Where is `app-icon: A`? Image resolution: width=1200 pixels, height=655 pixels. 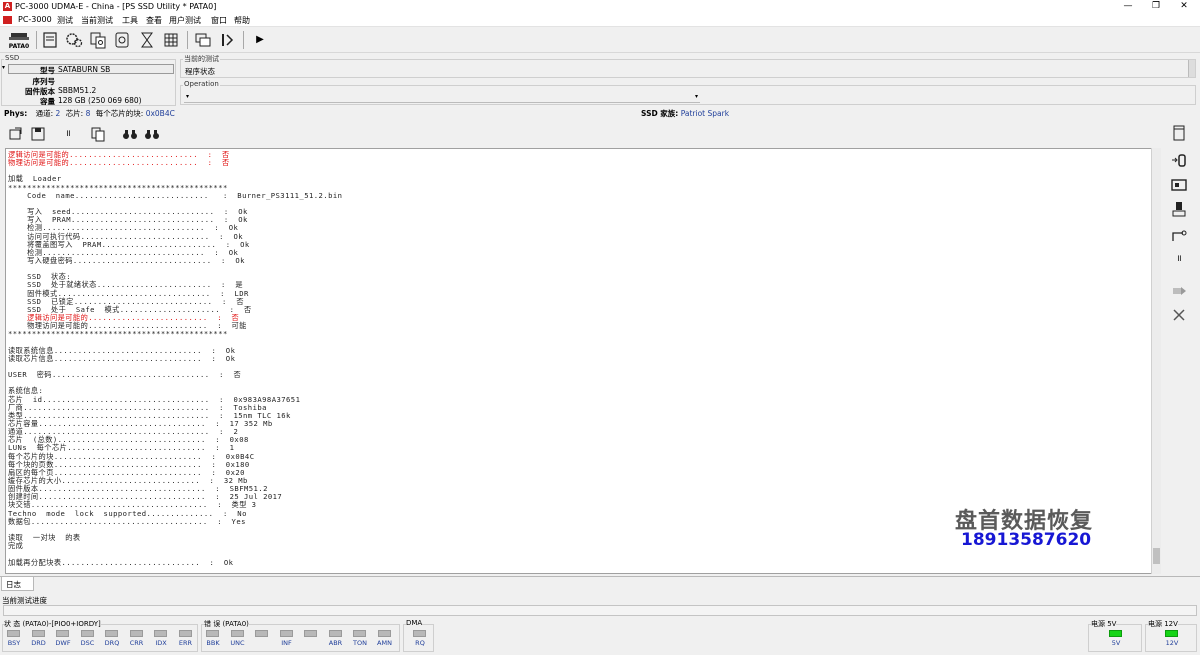
app-icon: A is located at coordinates (7, 6).